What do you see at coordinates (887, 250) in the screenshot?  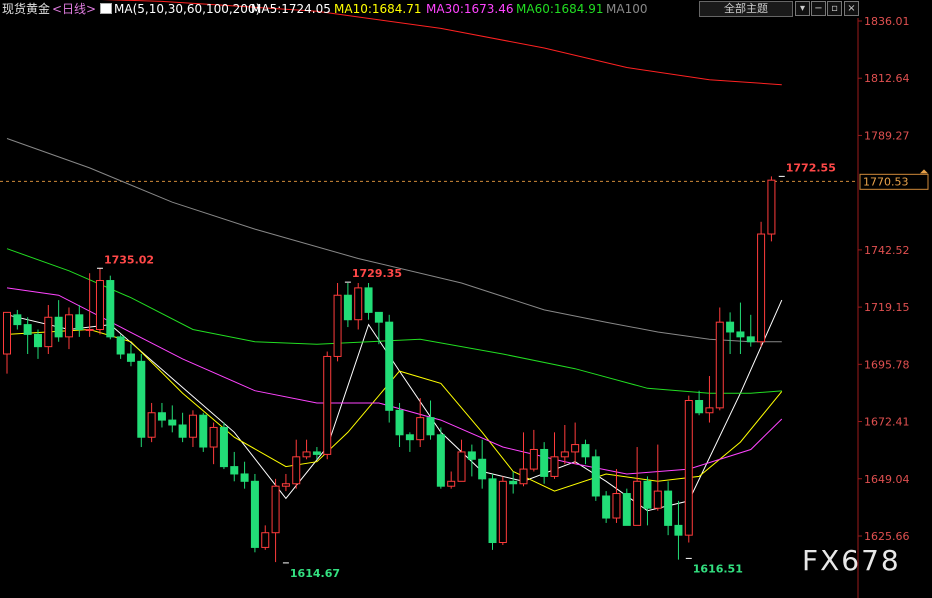 I see `y-tick-label: 1742.52` at bounding box center [887, 250].